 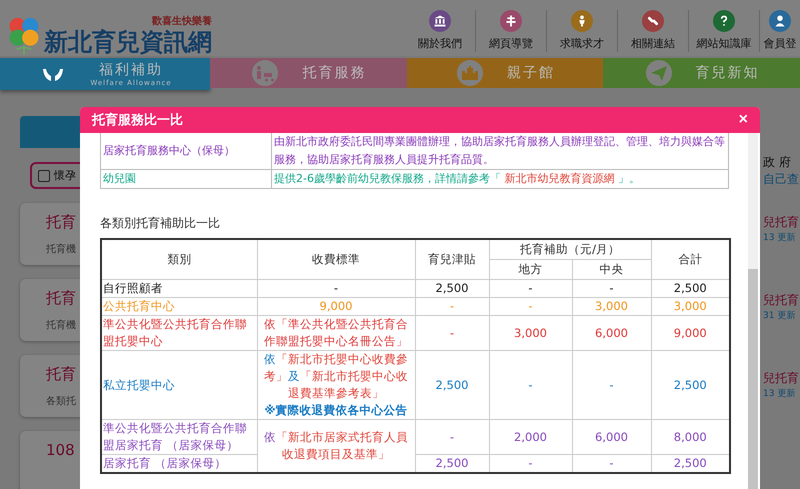 I want to click on modal-title: 托育服務比一比, so click(x=137, y=120).